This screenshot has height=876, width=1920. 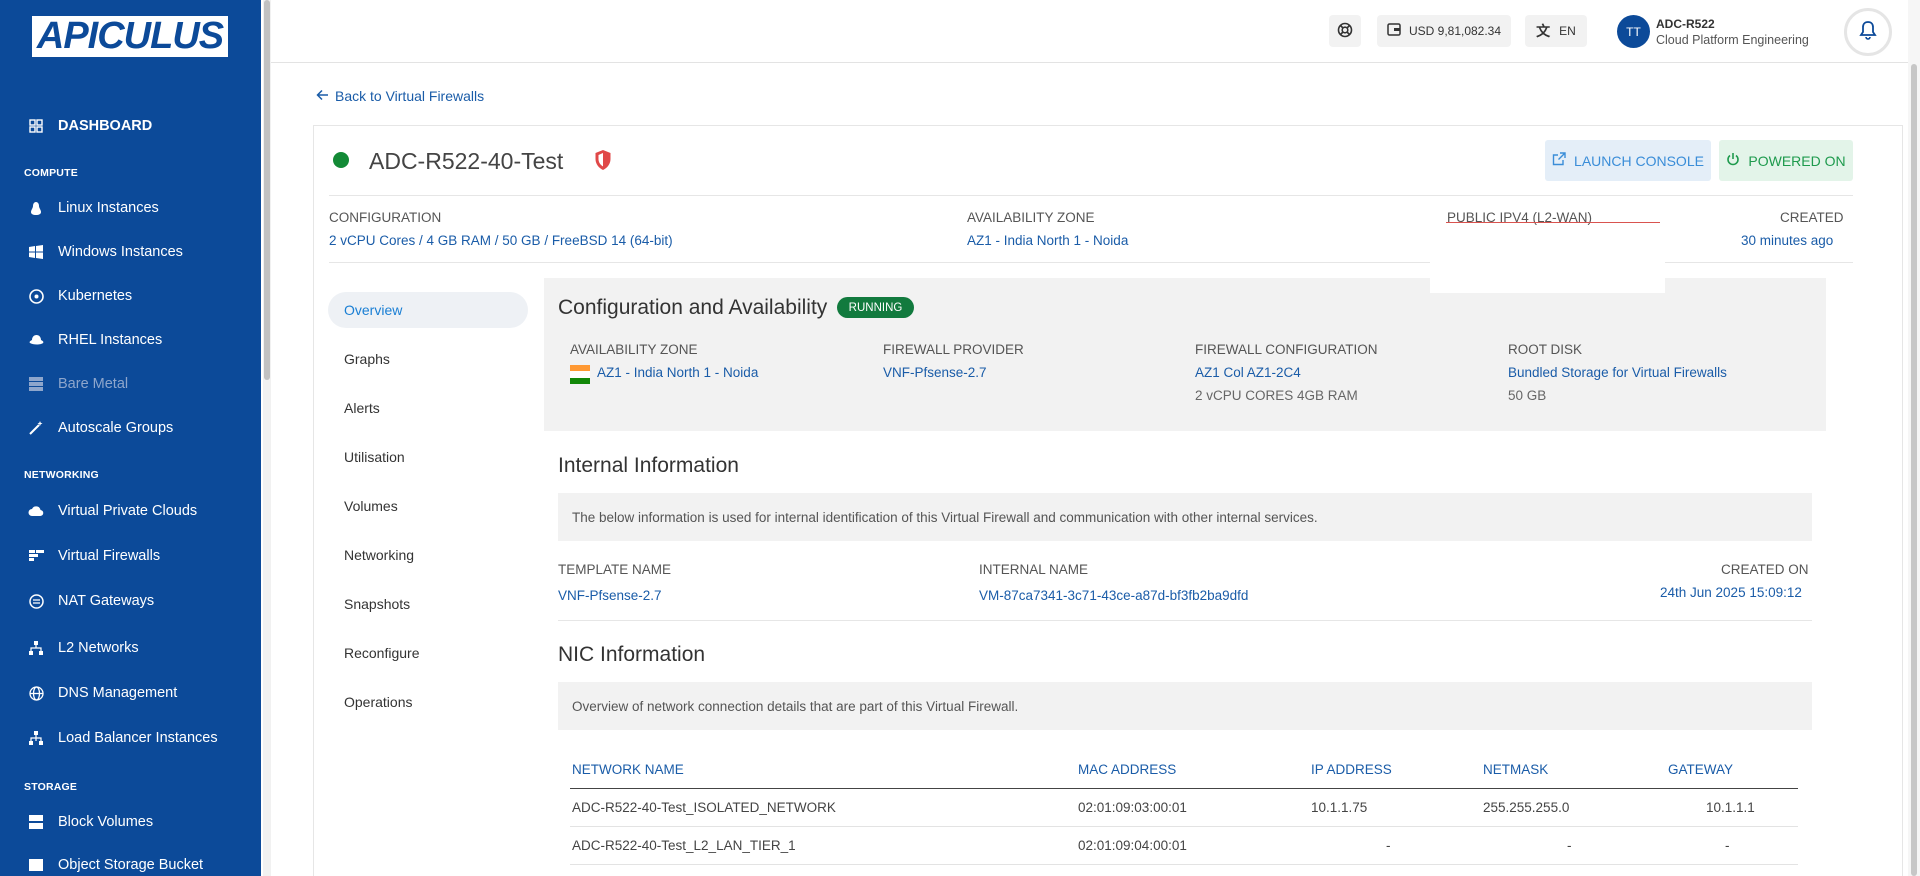 I want to click on tab-utilisation: Utilisation, so click(x=428, y=457).